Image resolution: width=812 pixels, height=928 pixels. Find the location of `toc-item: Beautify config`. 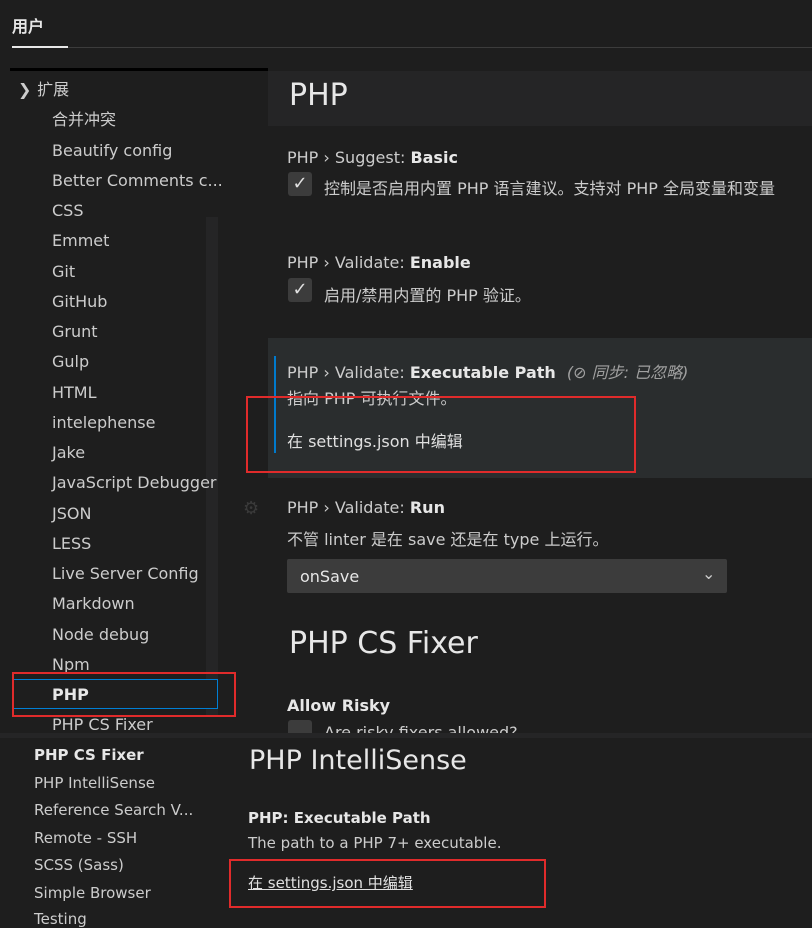

toc-item: Beautify config is located at coordinates (112, 151).